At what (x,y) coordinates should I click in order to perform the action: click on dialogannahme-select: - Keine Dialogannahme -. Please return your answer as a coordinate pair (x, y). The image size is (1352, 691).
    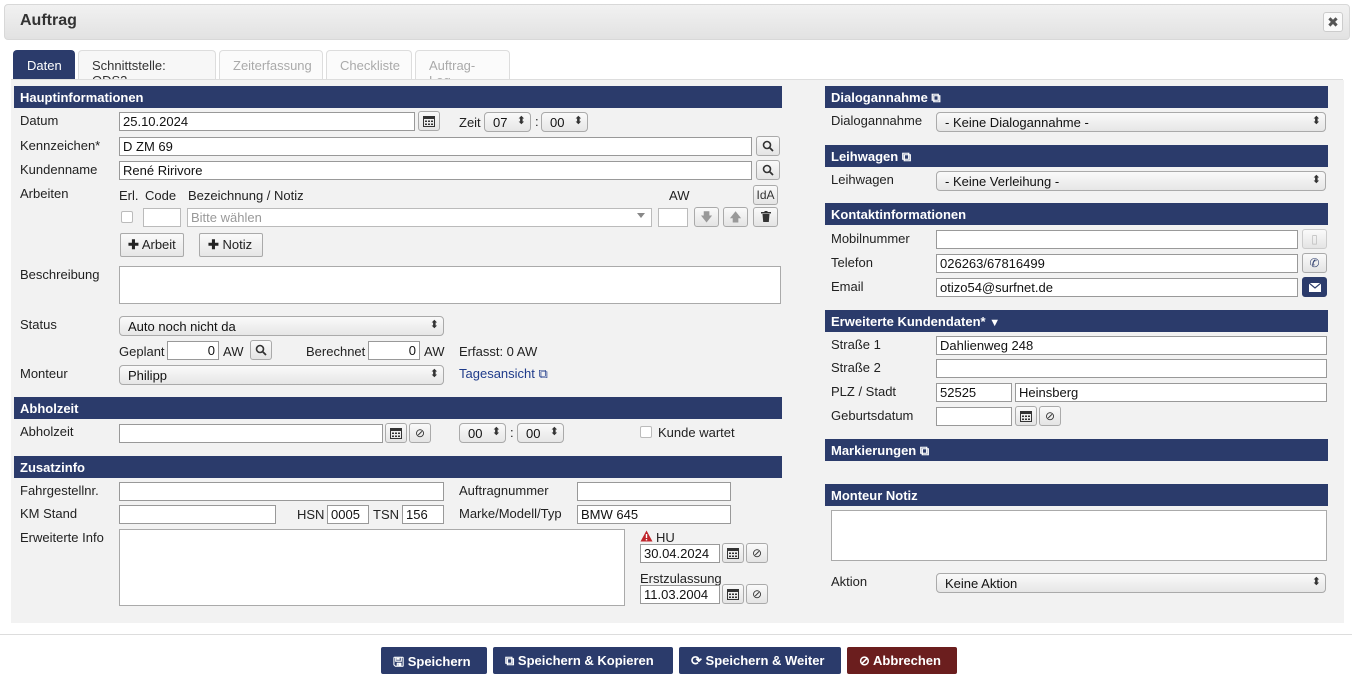
    Looking at the image, I should click on (1131, 122).